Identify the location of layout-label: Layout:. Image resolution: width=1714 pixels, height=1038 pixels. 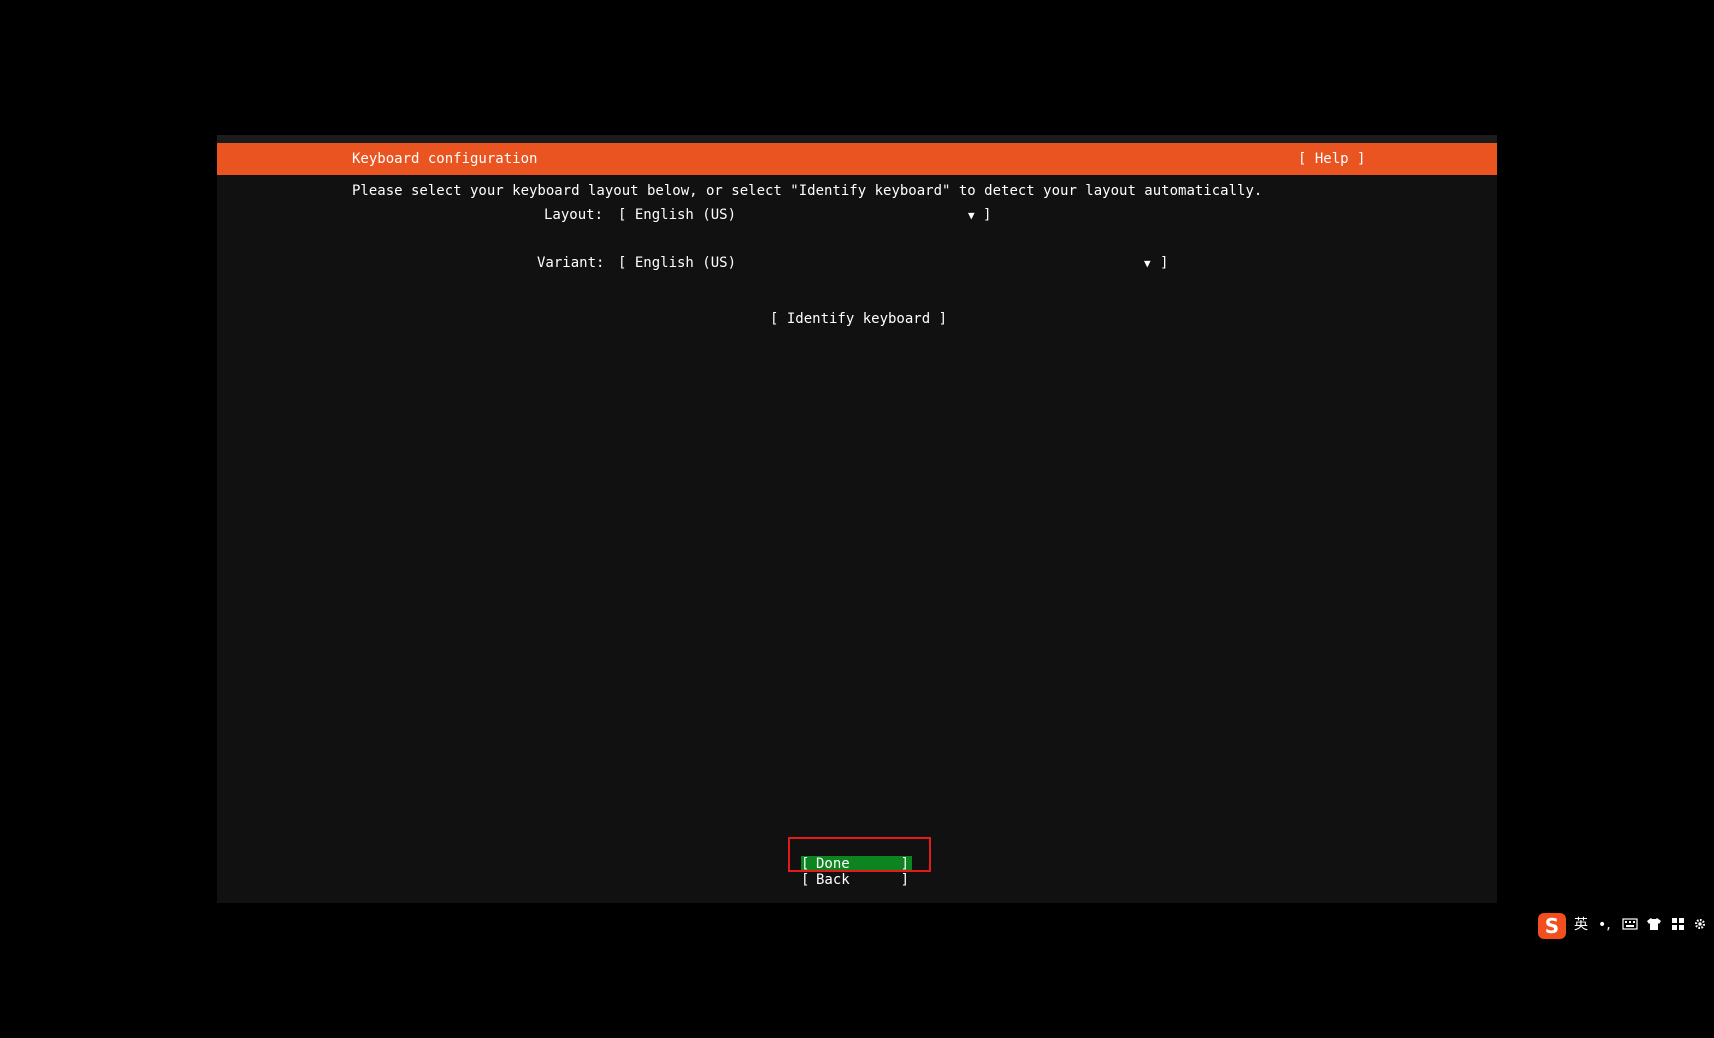
(574, 215).